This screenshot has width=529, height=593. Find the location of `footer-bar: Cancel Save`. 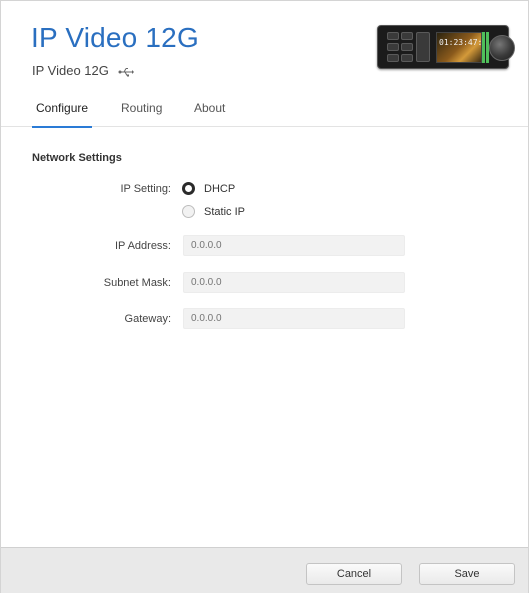

footer-bar: Cancel Save is located at coordinates (264, 570).